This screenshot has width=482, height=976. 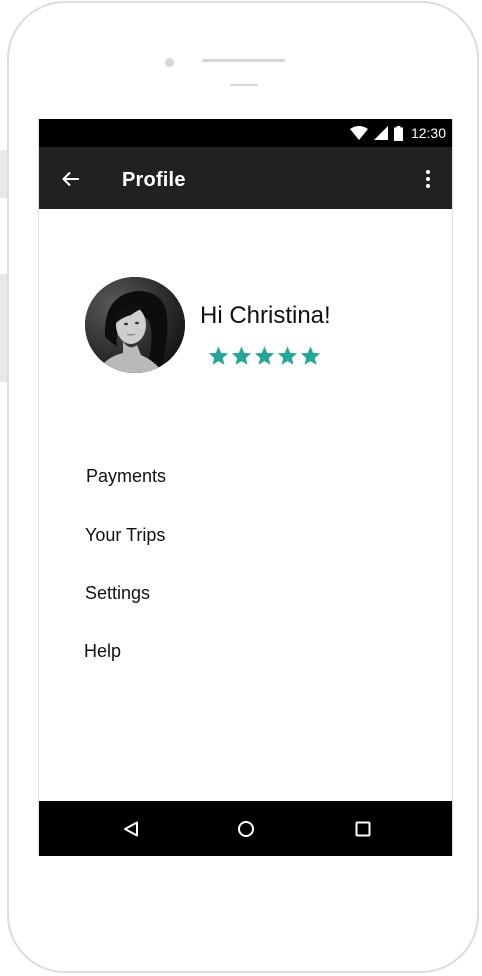 What do you see at coordinates (126, 476) in the screenshot?
I see `menu-item-payments: Payments` at bounding box center [126, 476].